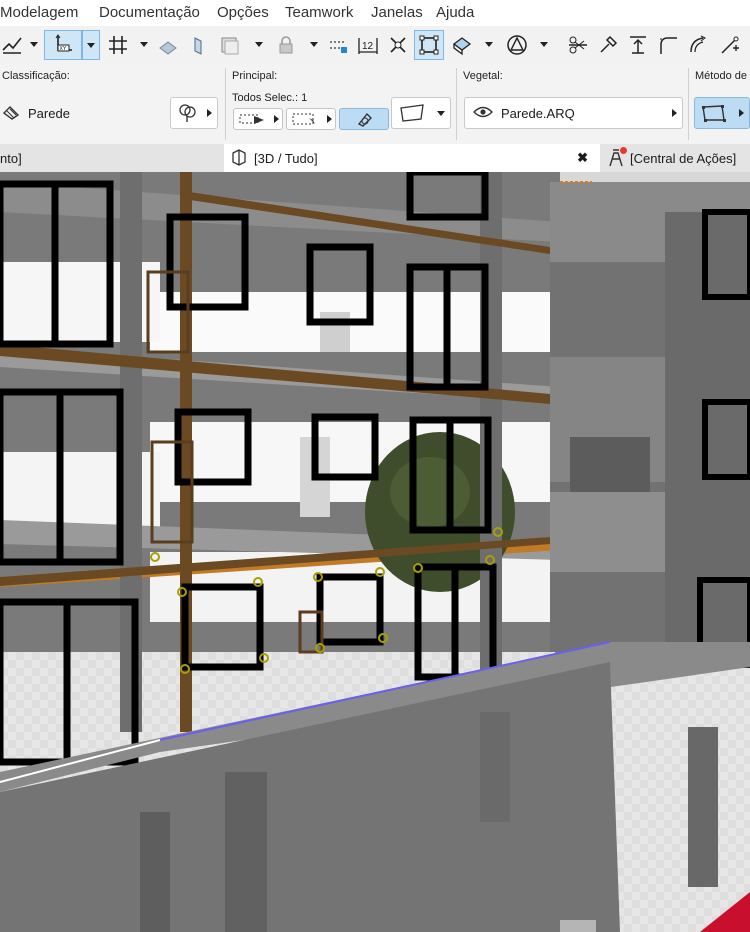 The image size is (750, 932). Describe the element at coordinates (483, 113) in the screenshot. I see `eye-icon` at that location.